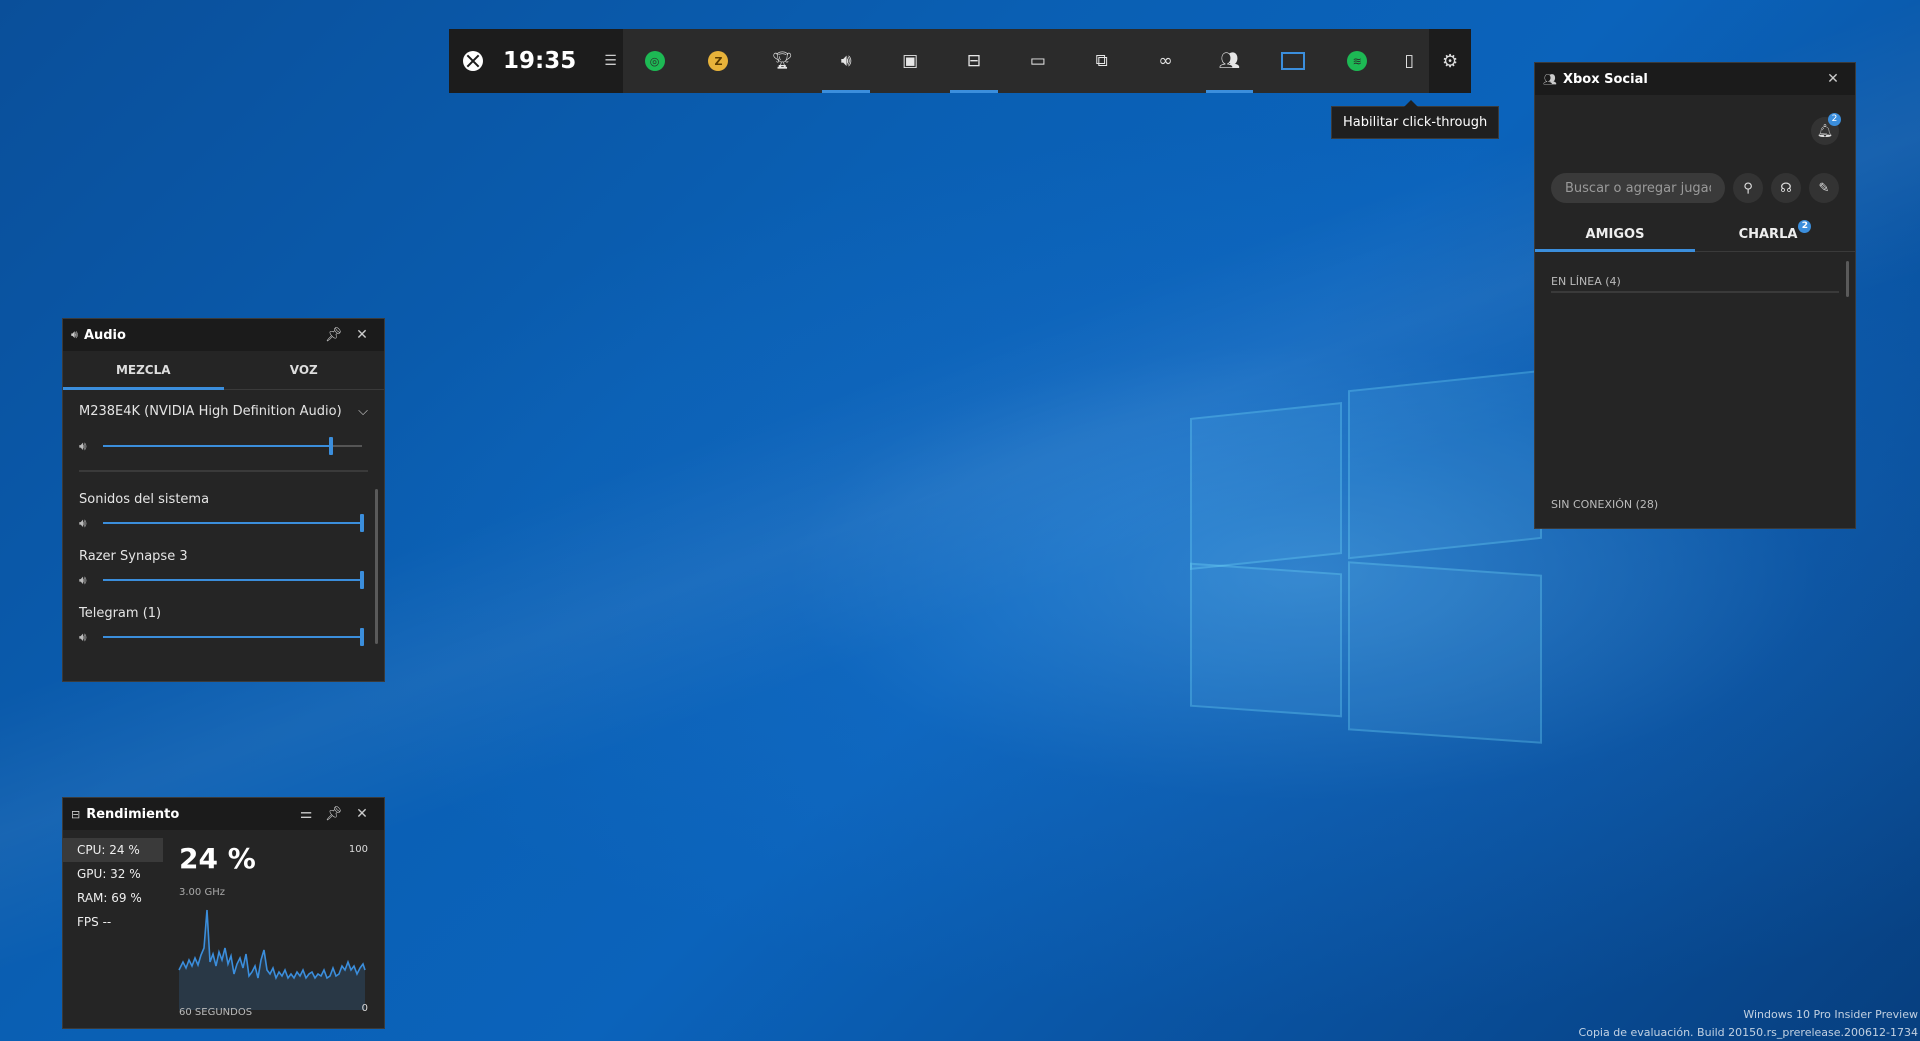  Describe the element at coordinates (143, 370) in the screenshot. I see `tab-mezcla: MEZCLA` at that location.